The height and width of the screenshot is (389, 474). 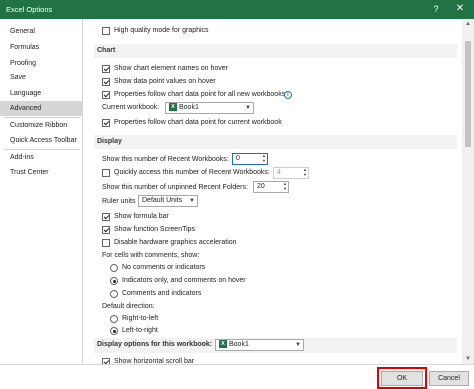 I want to click on vertical-scrollbar: ▲ ▼, so click(x=468, y=191).